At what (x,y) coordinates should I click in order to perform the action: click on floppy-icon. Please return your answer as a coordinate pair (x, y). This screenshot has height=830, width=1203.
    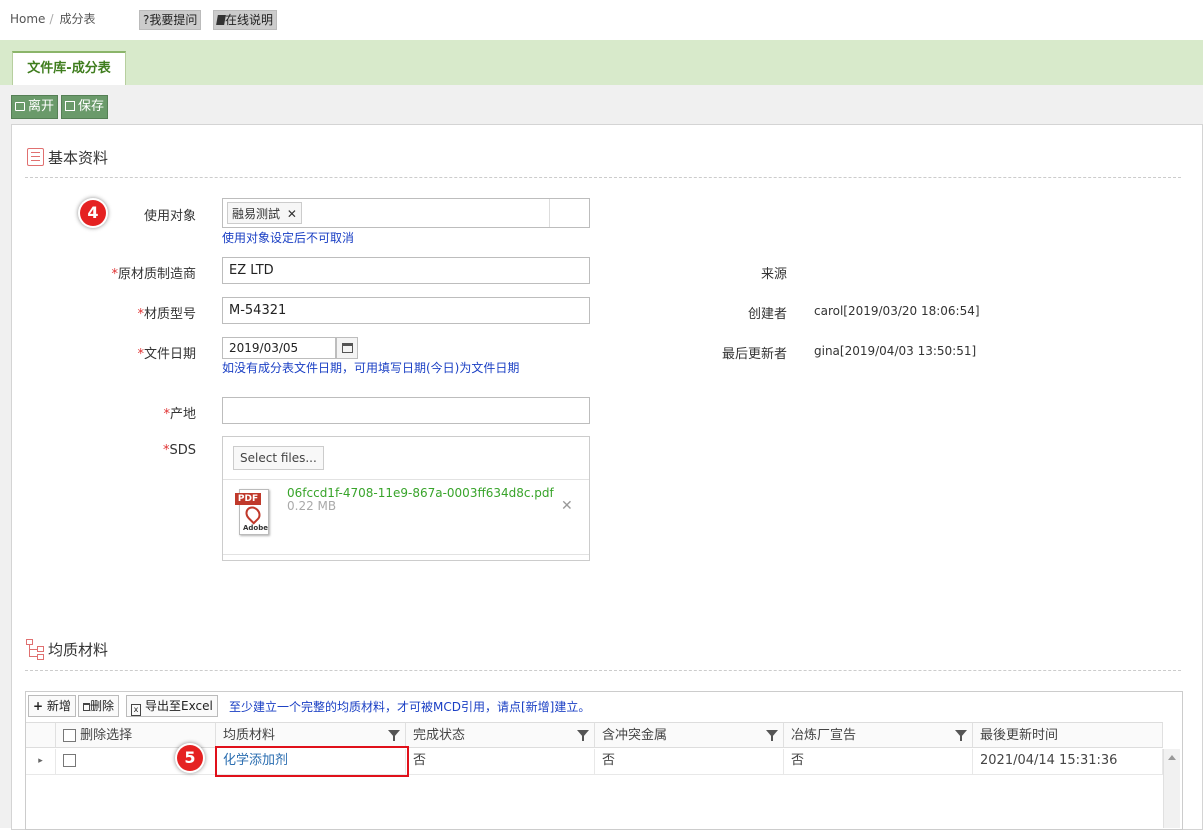
    Looking at the image, I should click on (70, 106).